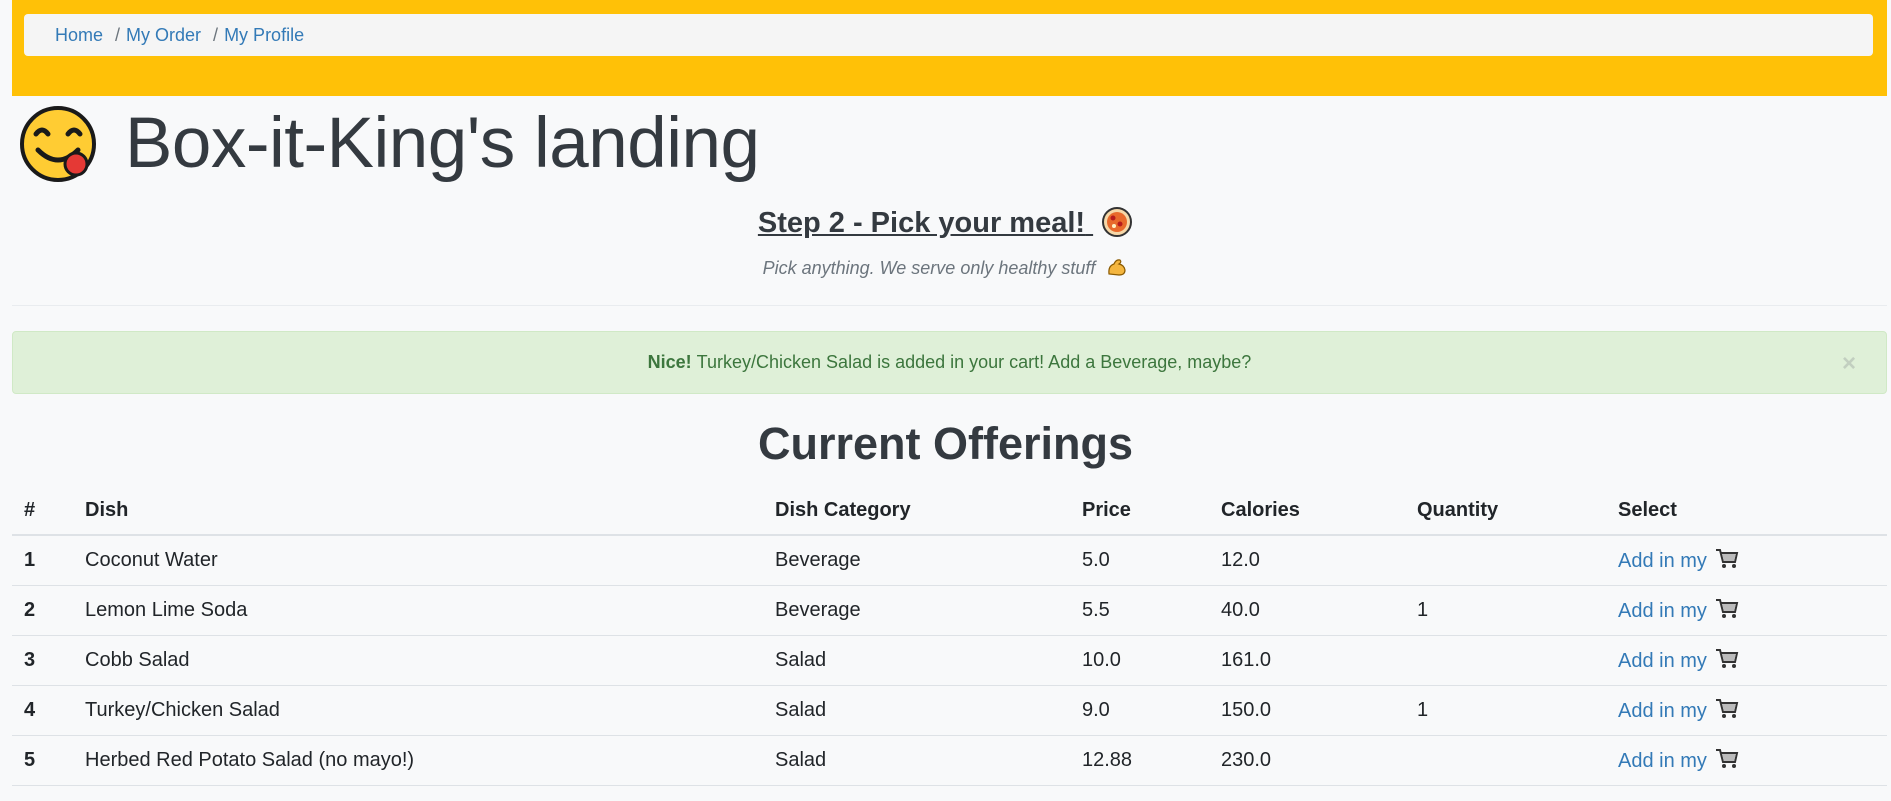 The image size is (1891, 801). I want to click on breadcrumb: Home / My Order / My Profile, so click(948, 35).